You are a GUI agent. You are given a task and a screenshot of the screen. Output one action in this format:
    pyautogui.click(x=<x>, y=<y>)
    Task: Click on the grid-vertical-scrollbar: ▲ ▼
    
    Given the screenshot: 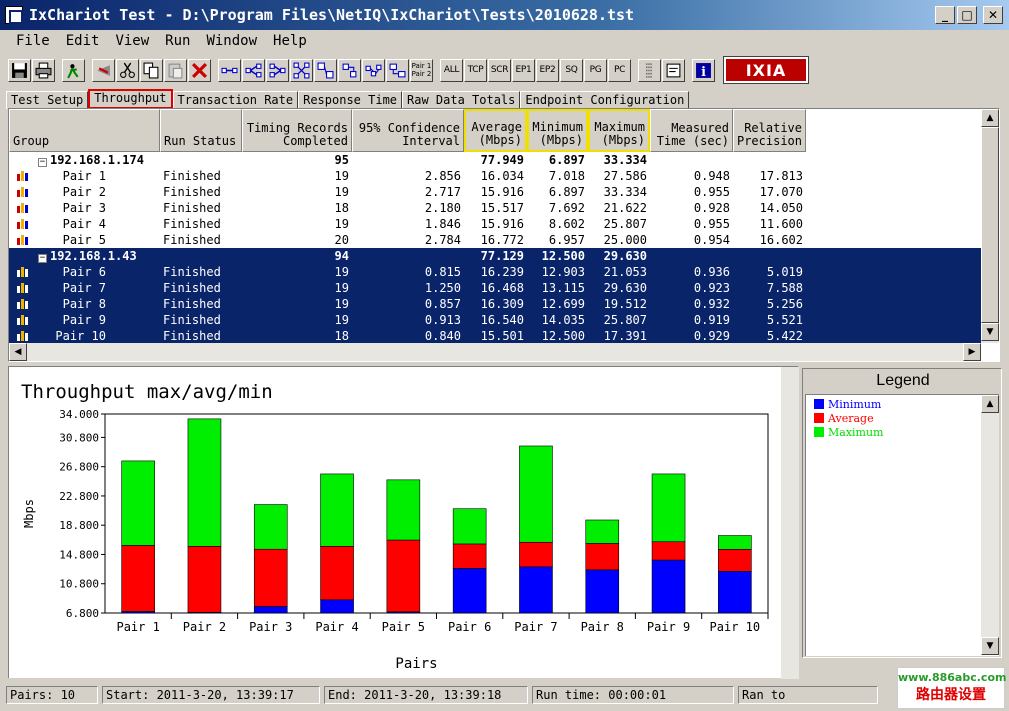 What is the action you would take?
    pyautogui.click(x=990, y=226)
    